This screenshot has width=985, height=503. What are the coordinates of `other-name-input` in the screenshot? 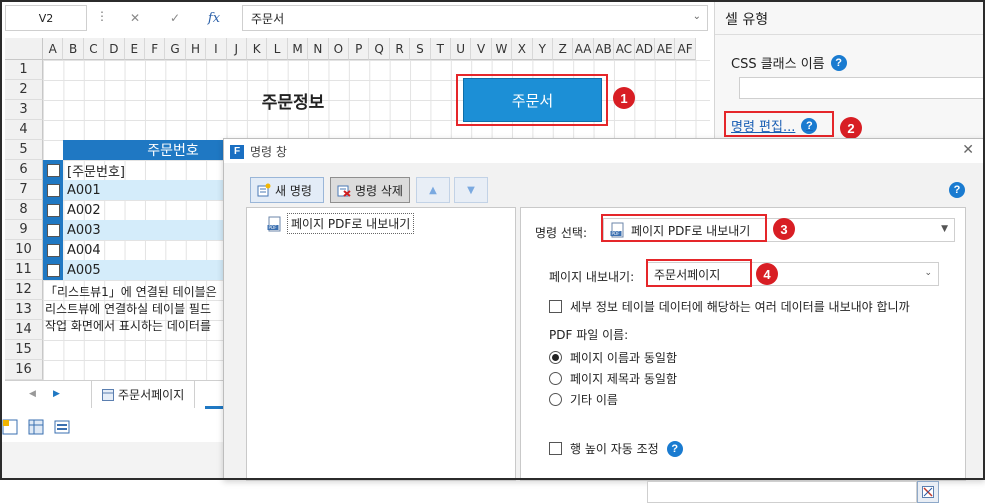 It's located at (782, 492).